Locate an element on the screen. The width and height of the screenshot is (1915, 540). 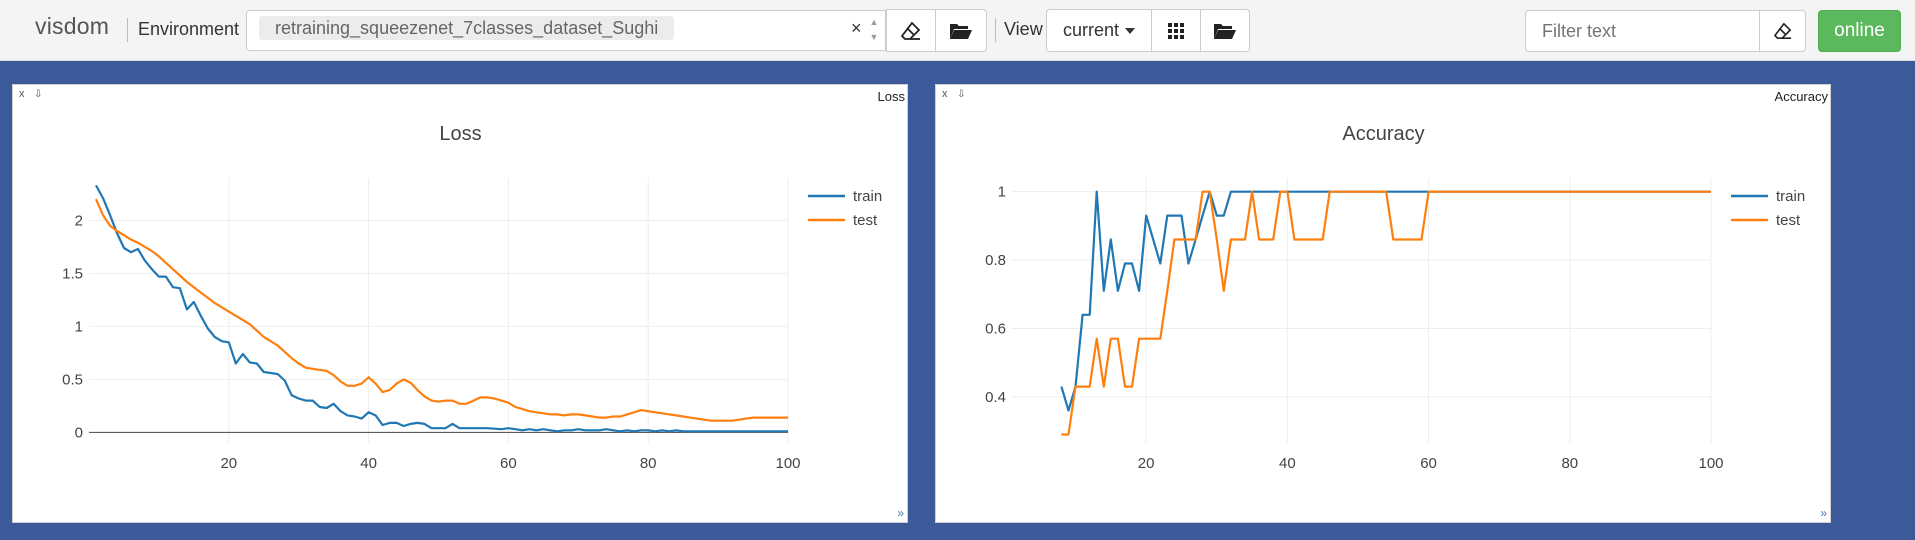
view-select: current is located at coordinates (1099, 30).